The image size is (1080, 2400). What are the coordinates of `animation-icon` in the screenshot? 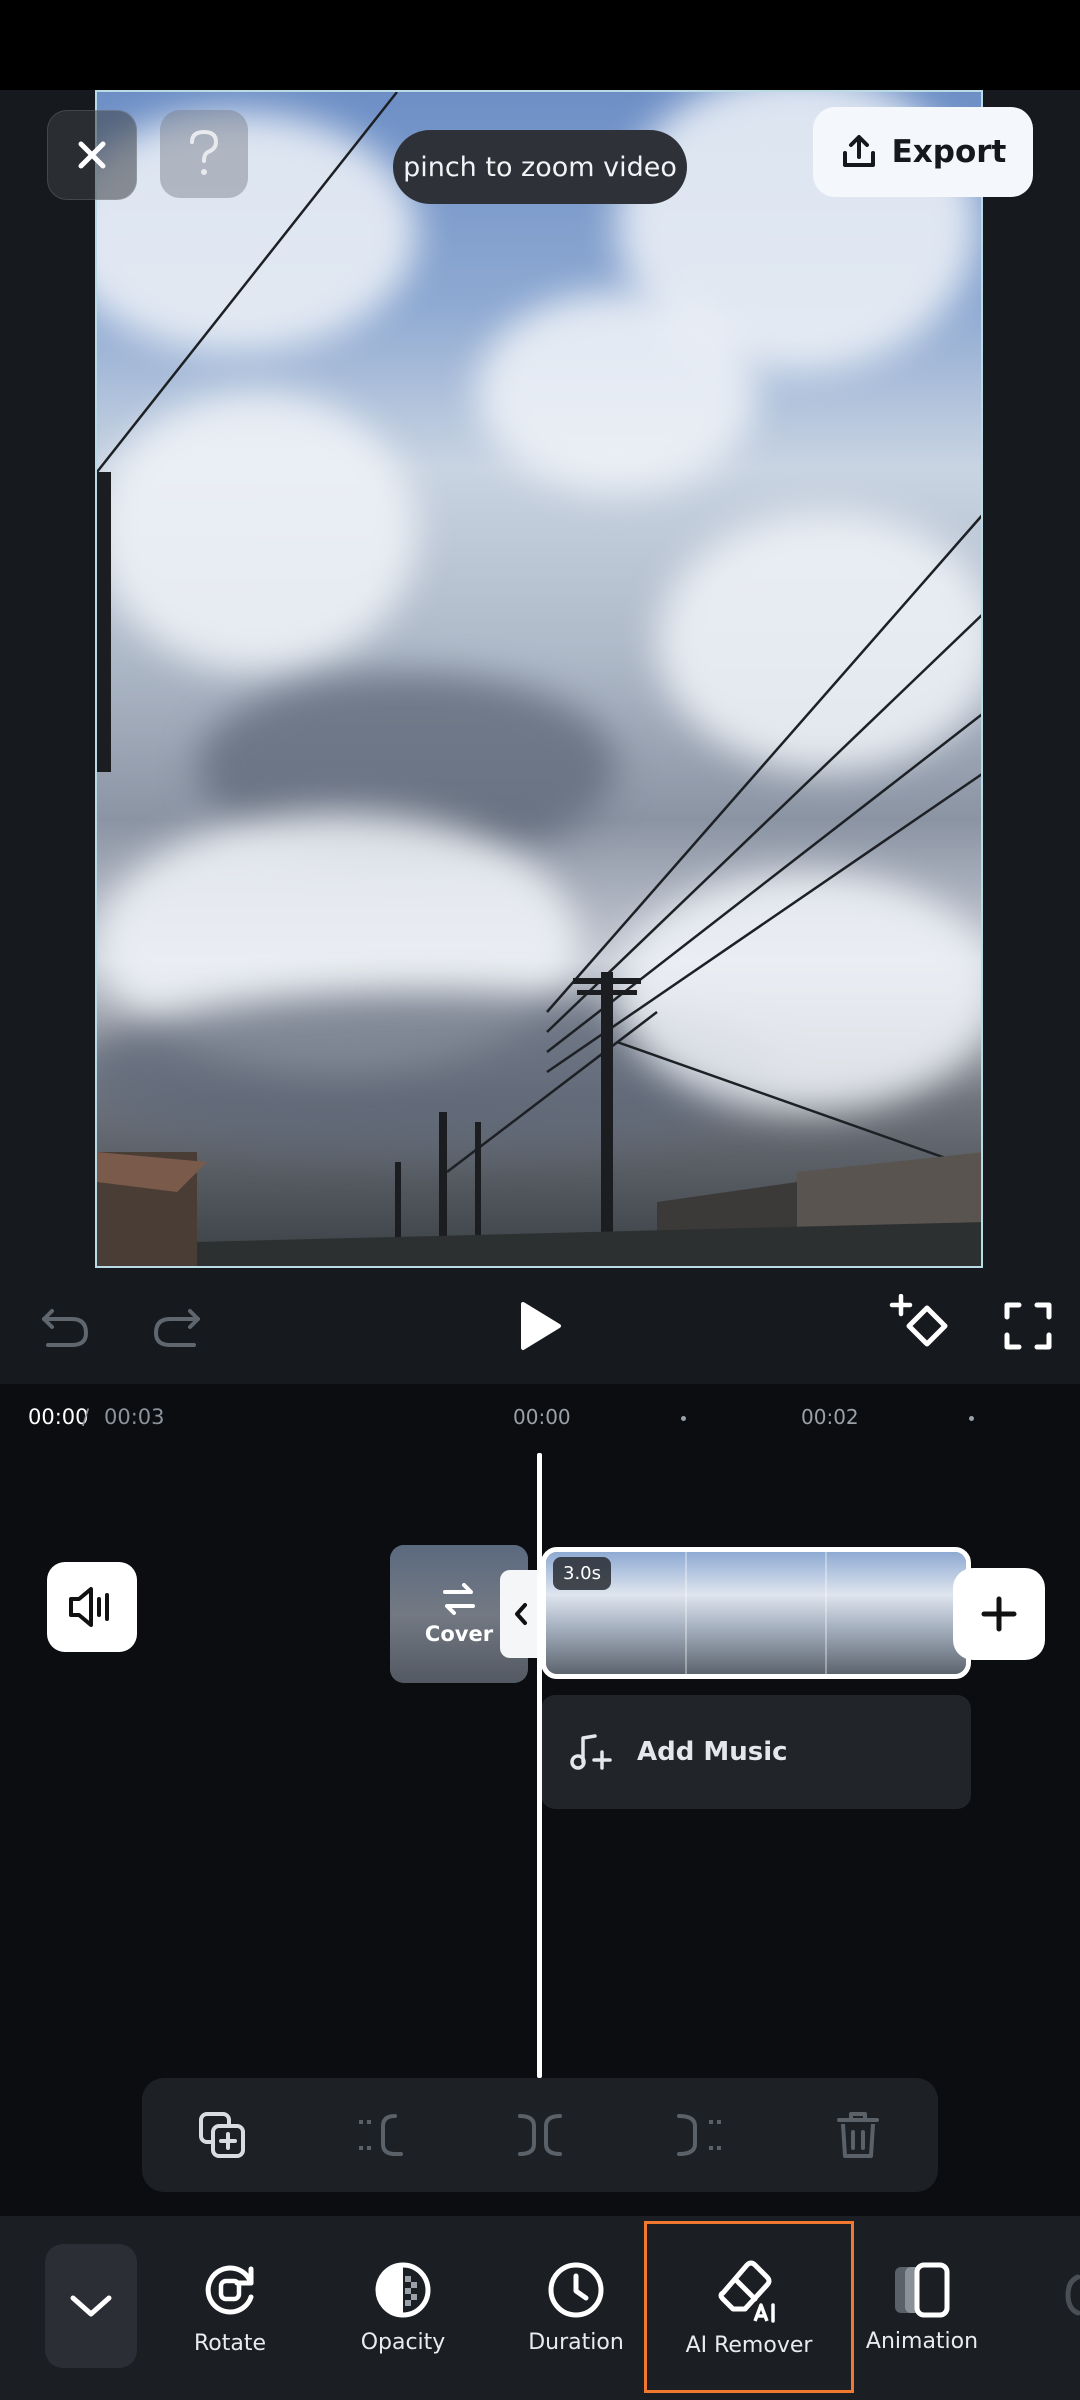 It's located at (922, 2290).